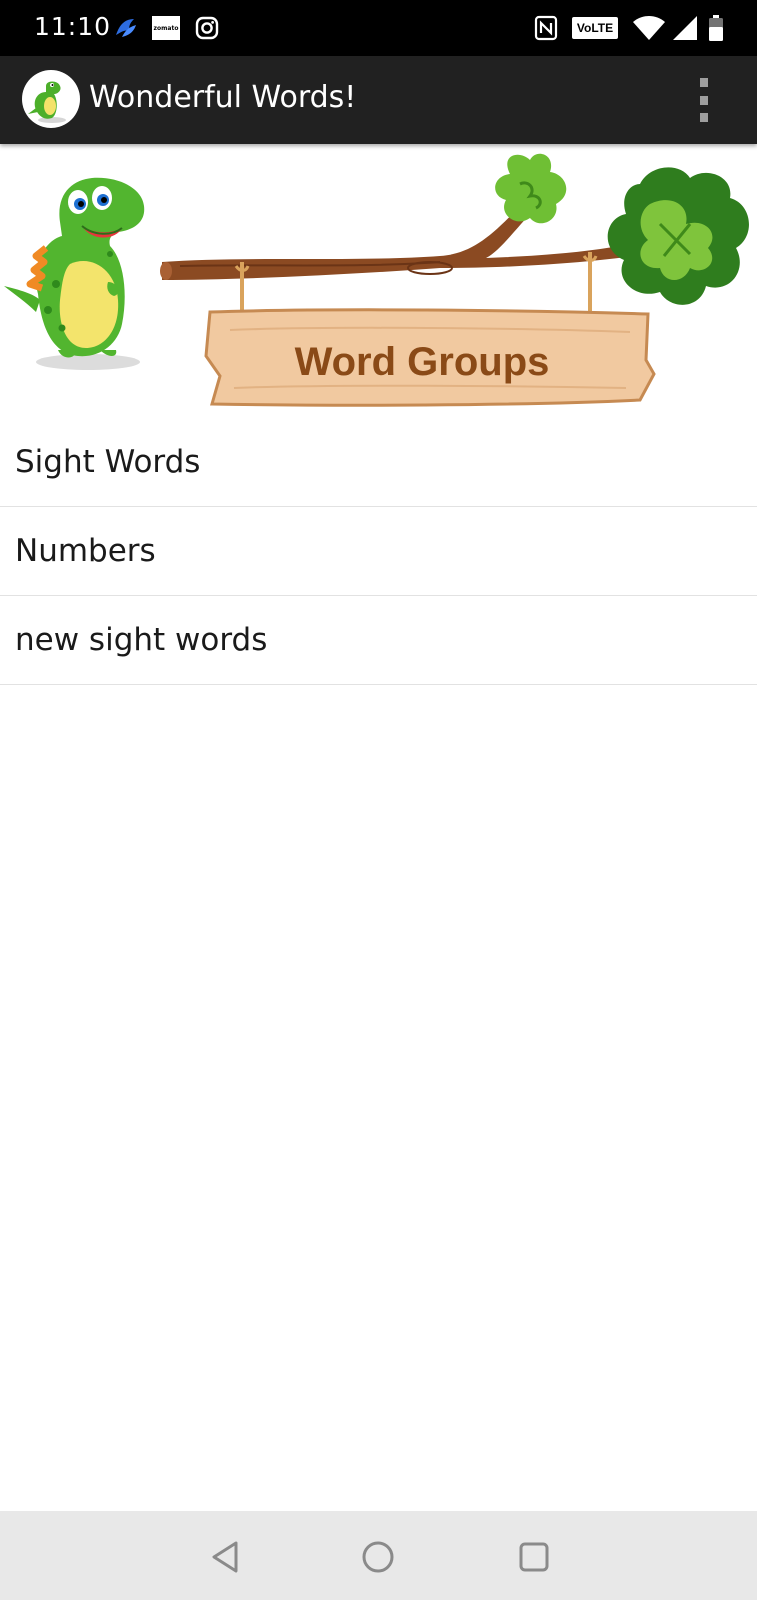 The height and width of the screenshot is (1600, 757). I want to click on list-item: new sight words, so click(378, 640).